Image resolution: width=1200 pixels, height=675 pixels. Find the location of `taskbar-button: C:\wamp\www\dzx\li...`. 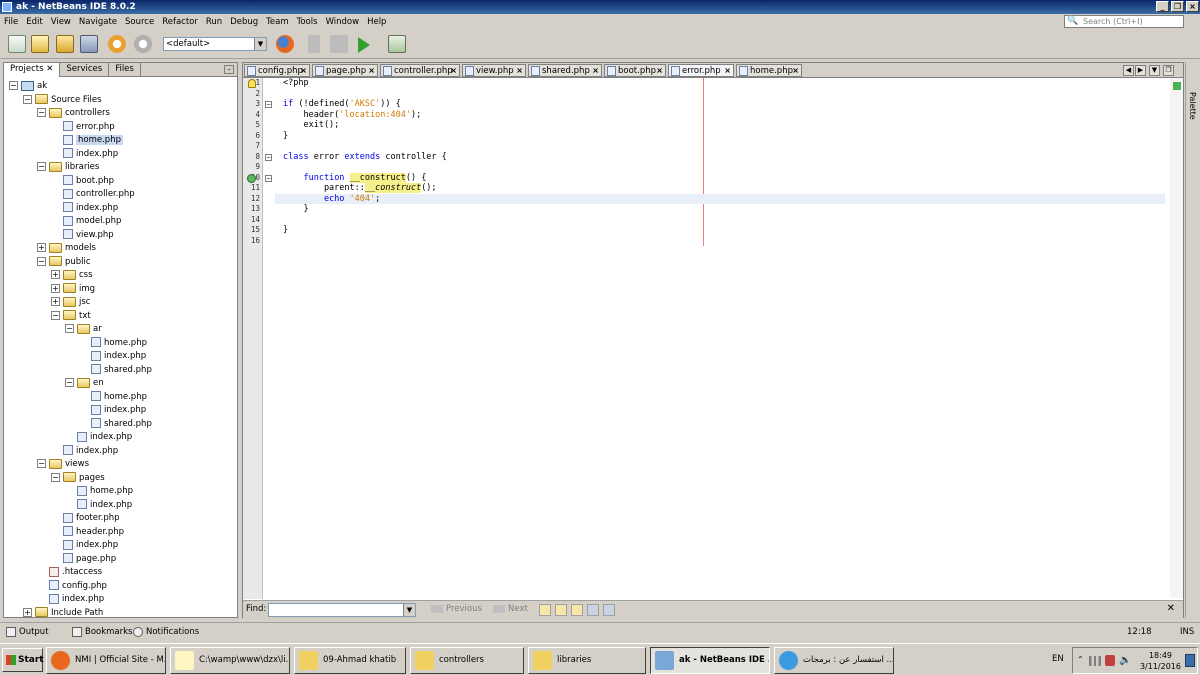

taskbar-button: C:\wamp\www\dzx\li... is located at coordinates (230, 660).